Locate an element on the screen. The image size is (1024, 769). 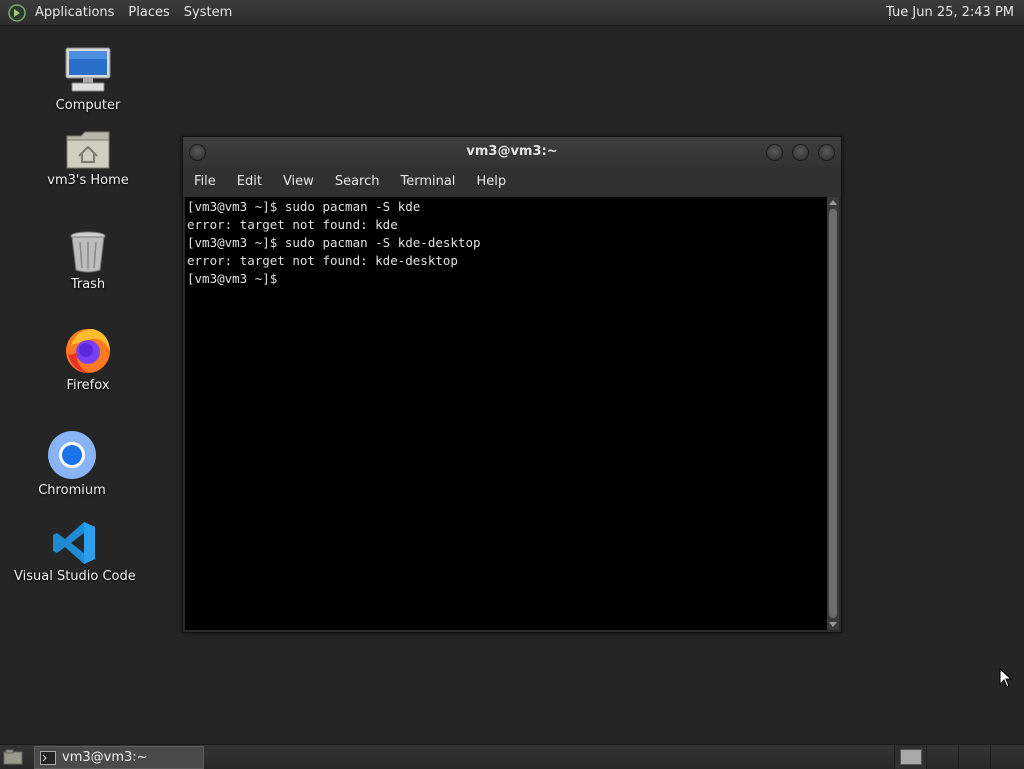
terminal-line: [vm3@vm3 ~]$ sudo pacman -S kde is located at coordinates (304, 206).